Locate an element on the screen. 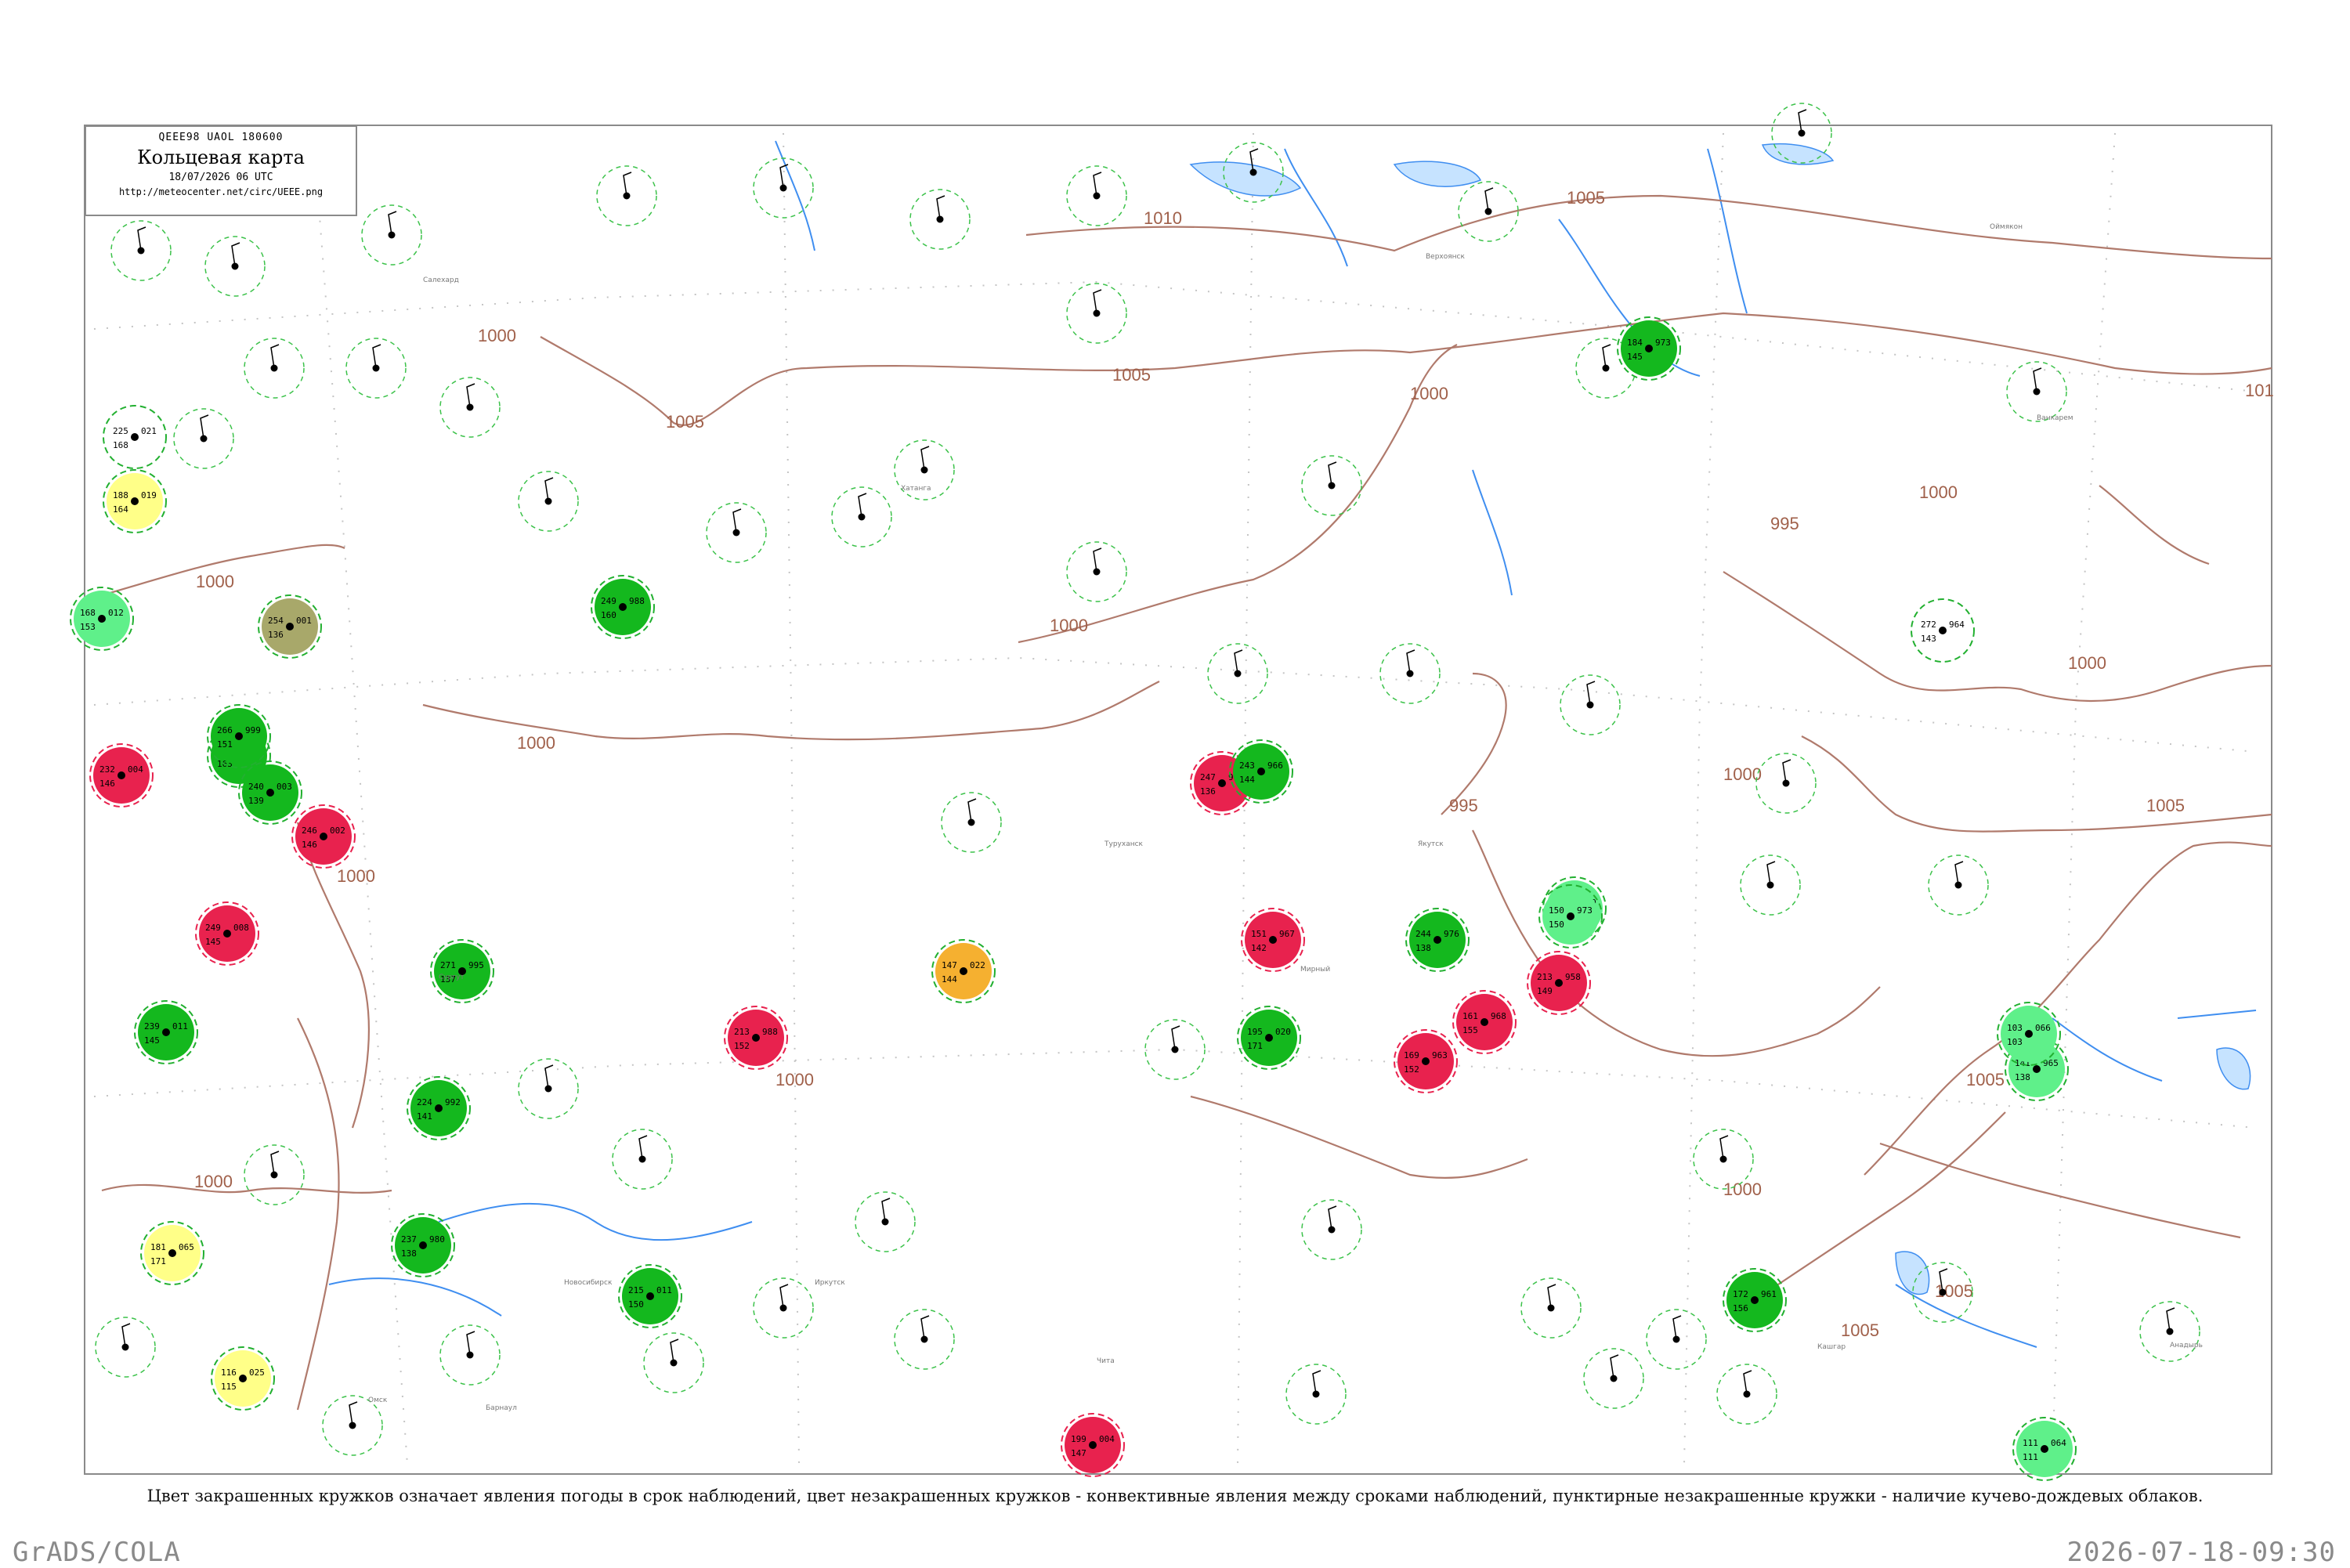 Image resolution: width=2350 pixels, height=1568 pixels. station-pressure: 988 is located at coordinates (770, 1032).